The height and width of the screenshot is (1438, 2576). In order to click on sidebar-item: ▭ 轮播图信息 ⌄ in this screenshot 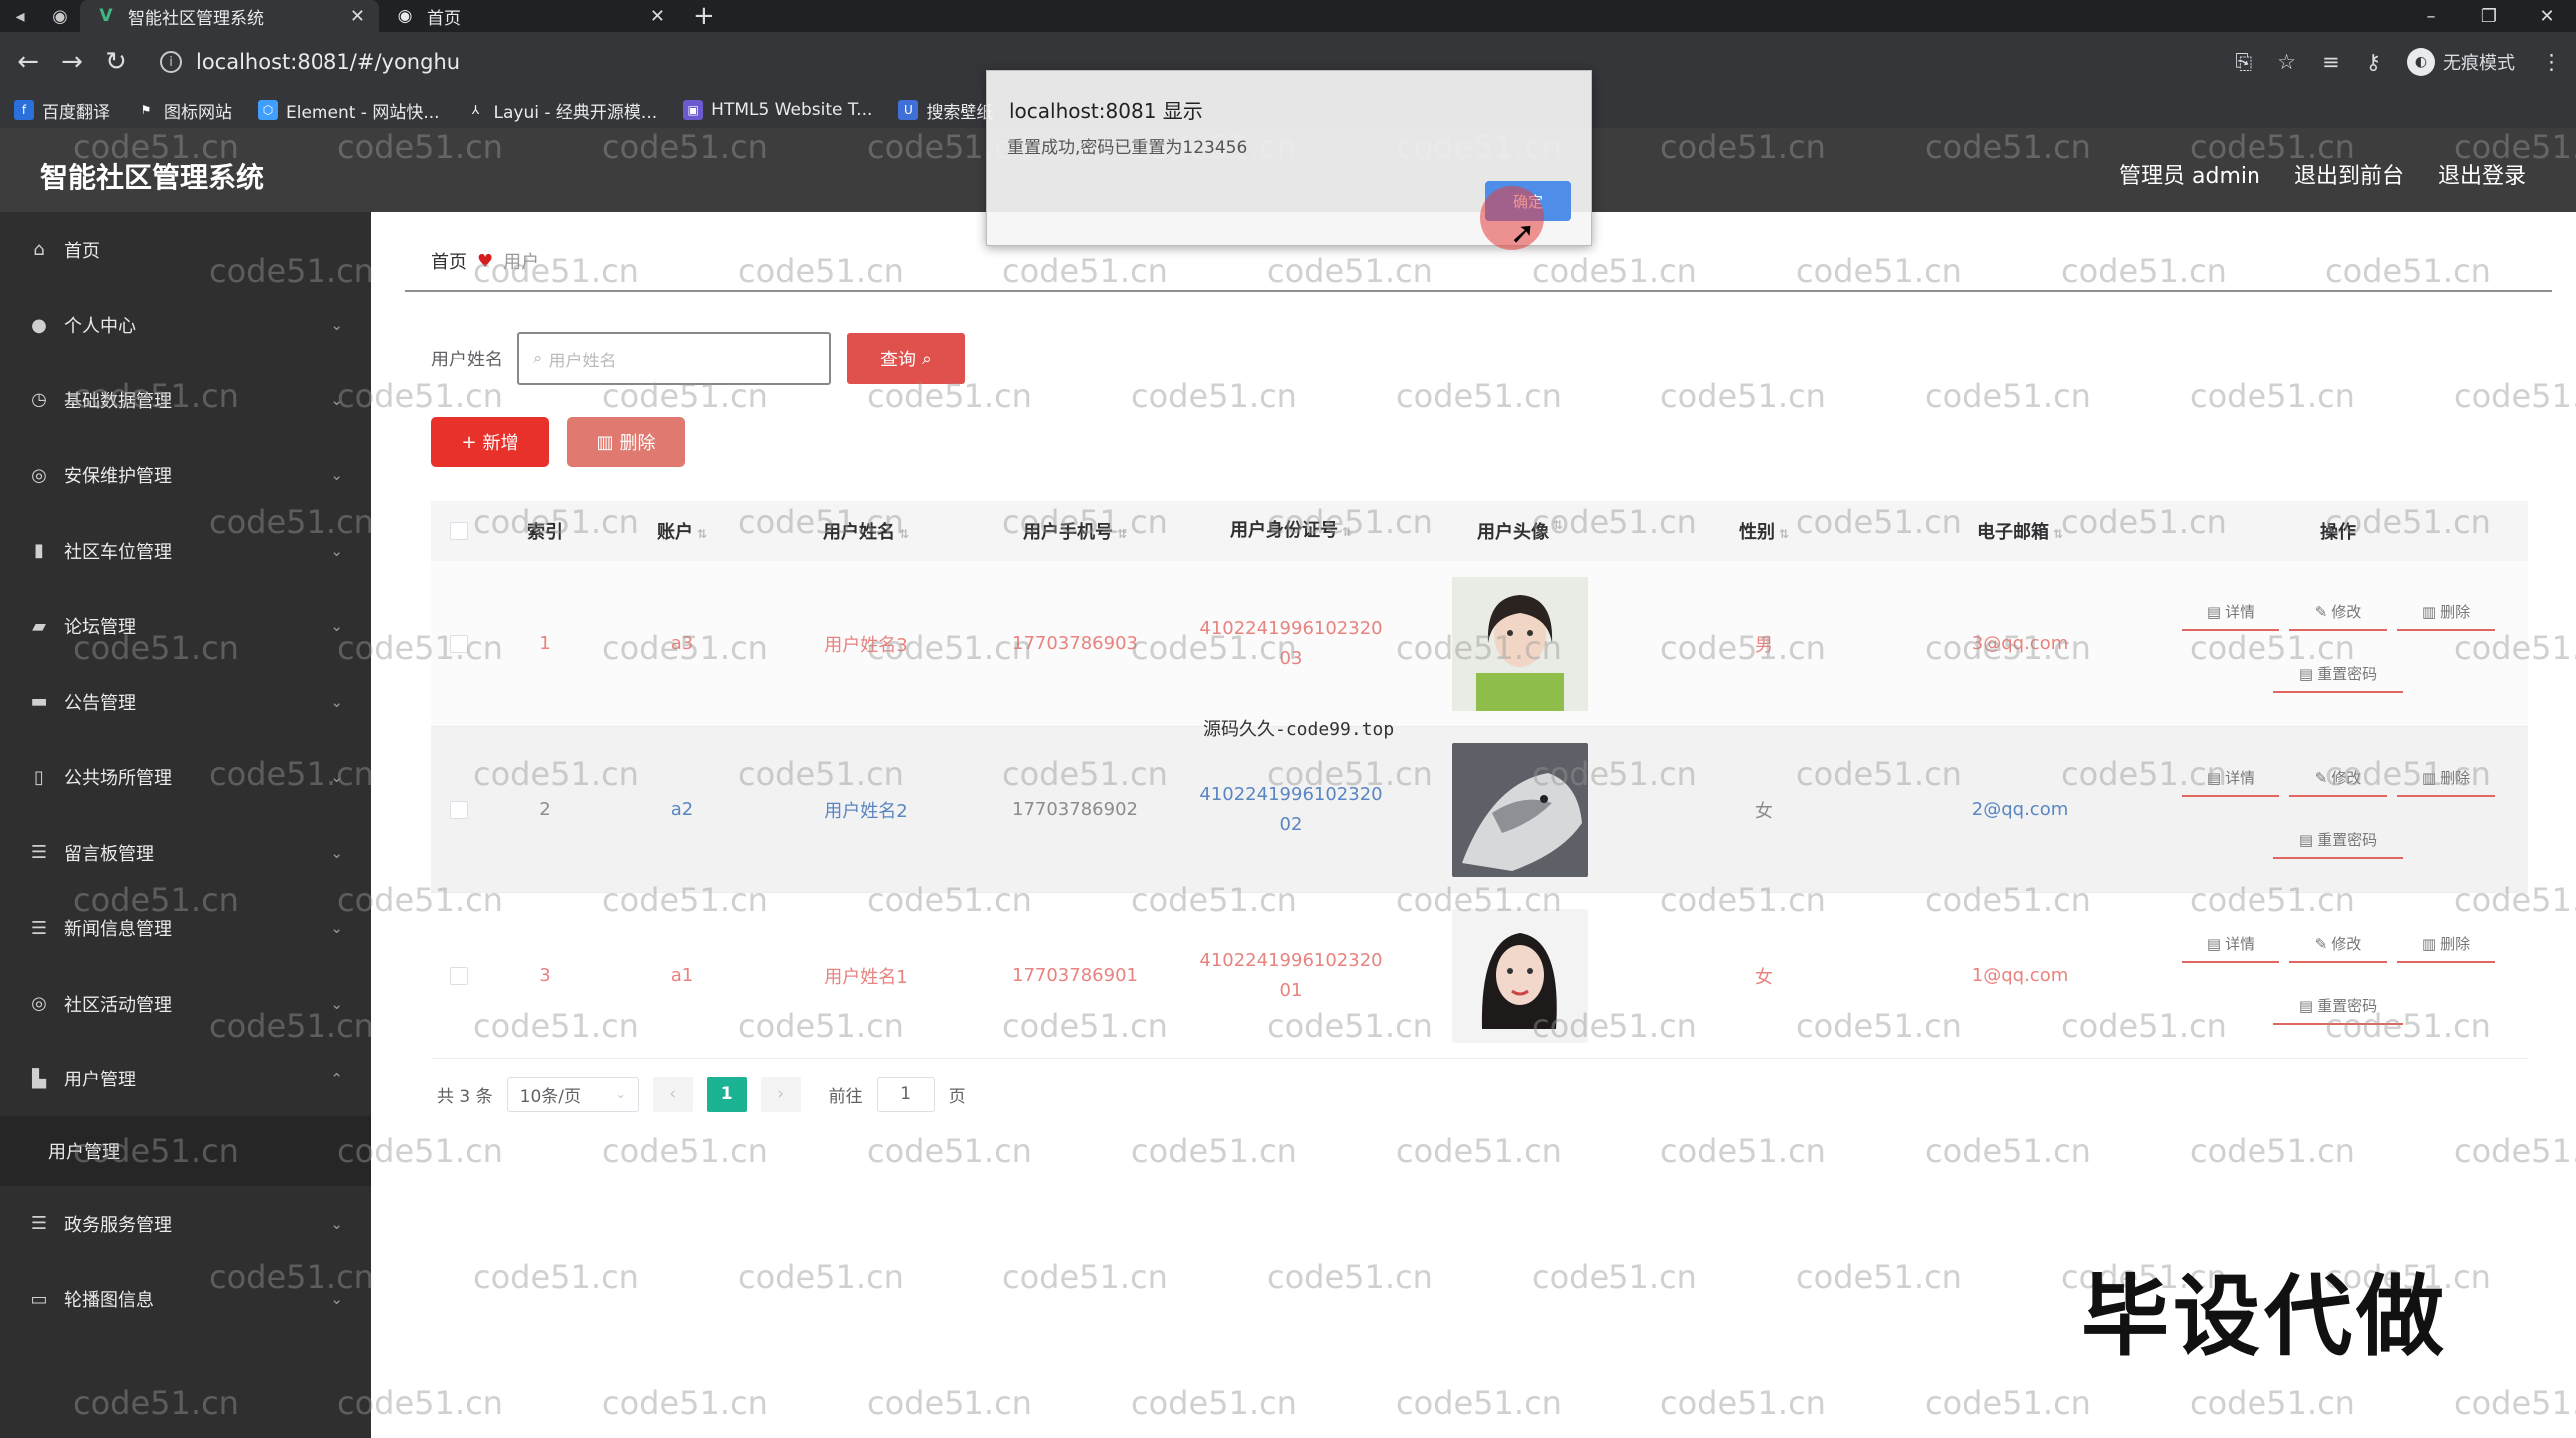, I will do `click(185, 1300)`.